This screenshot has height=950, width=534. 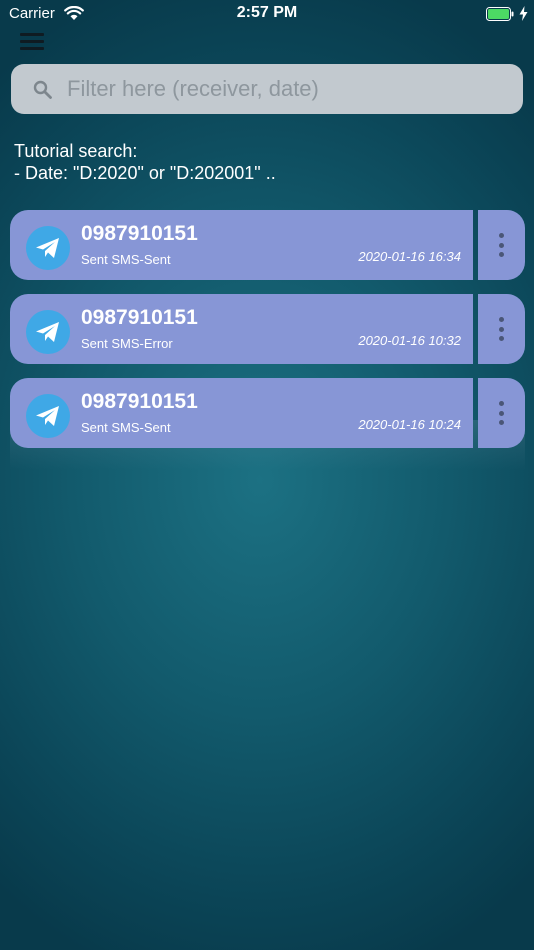 I want to click on search-input, so click(x=287, y=89).